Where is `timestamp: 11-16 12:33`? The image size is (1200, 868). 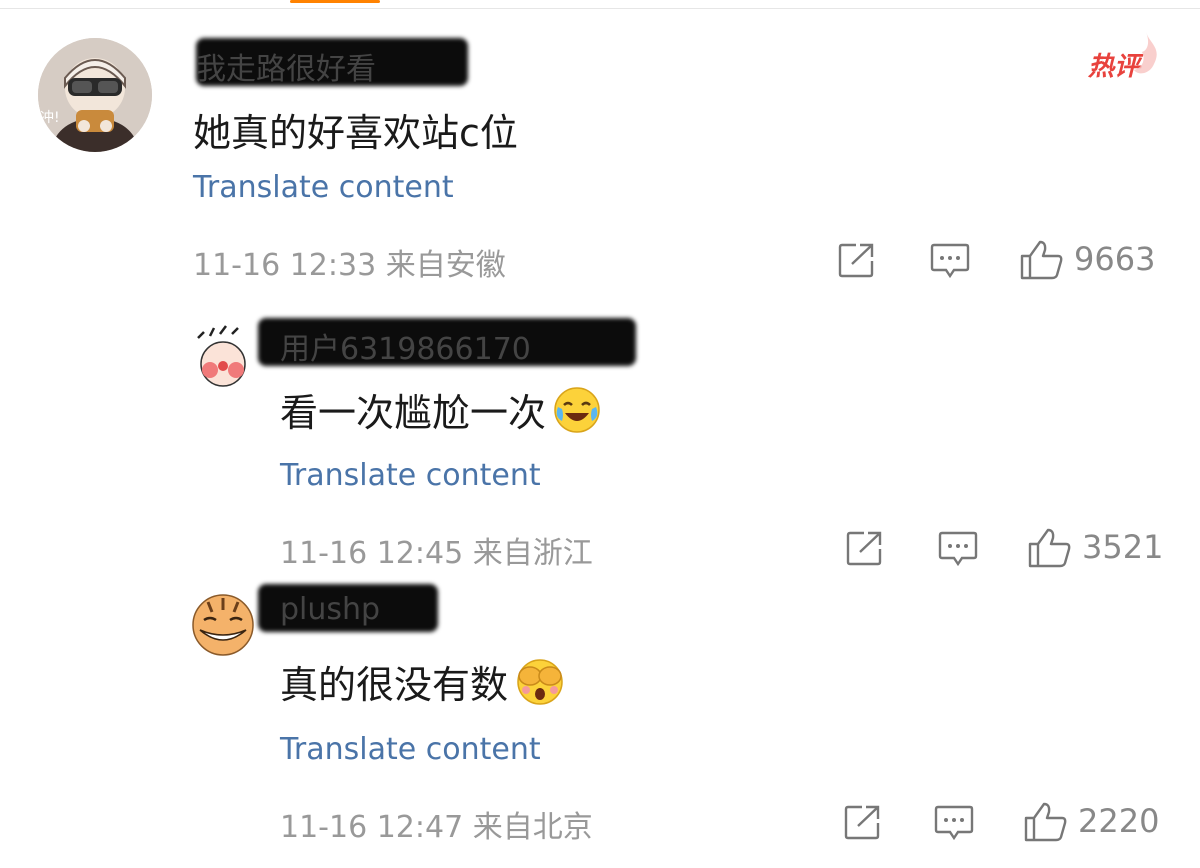
timestamp: 11-16 12:33 is located at coordinates (285, 265).